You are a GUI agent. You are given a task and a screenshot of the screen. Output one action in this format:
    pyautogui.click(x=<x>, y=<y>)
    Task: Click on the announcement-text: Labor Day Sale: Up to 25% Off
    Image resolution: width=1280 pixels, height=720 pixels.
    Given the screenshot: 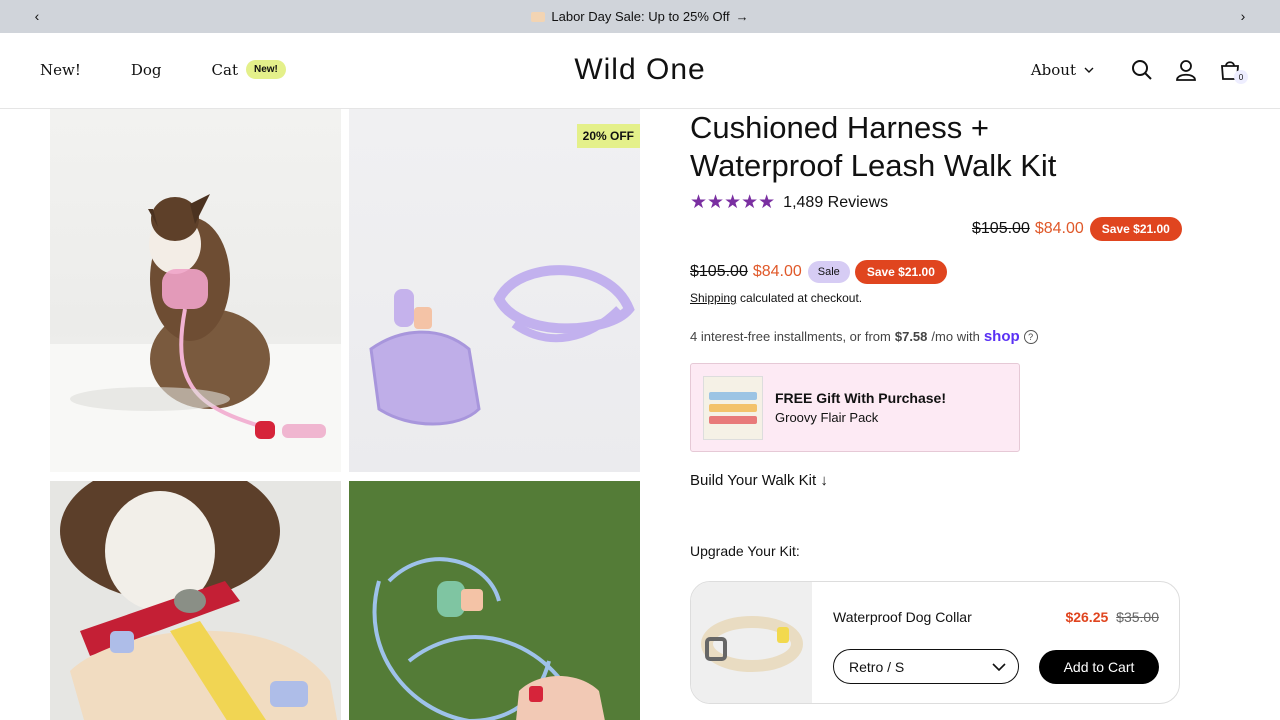 What is the action you would take?
    pyautogui.click(x=640, y=16)
    